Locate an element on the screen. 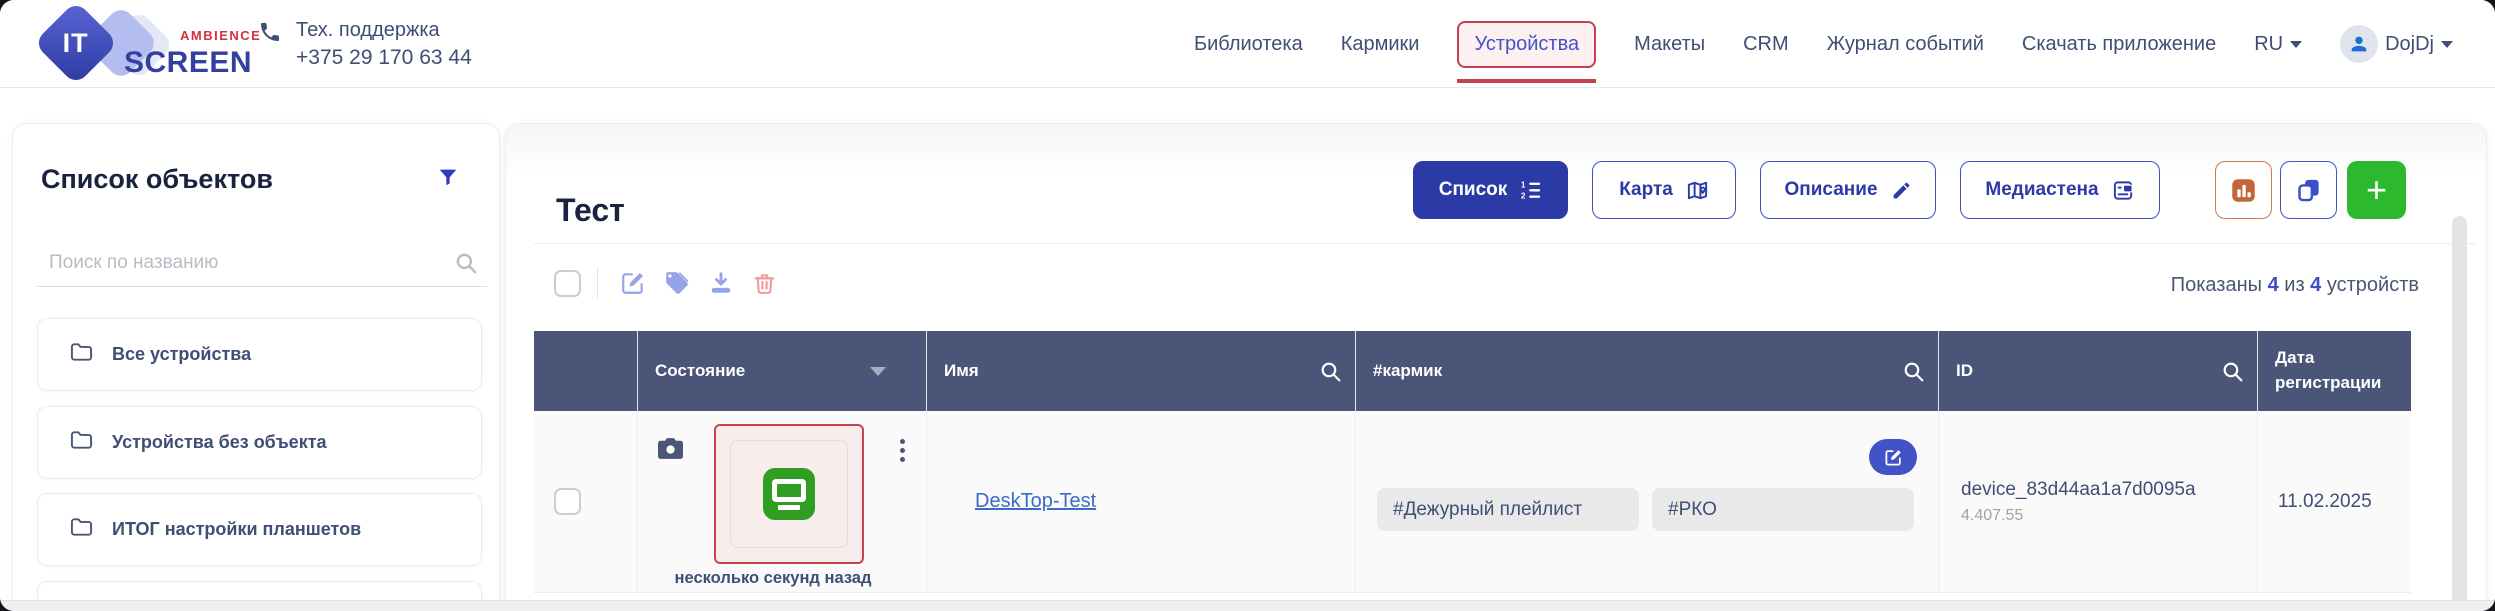  copy-button is located at coordinates (2308, 190).